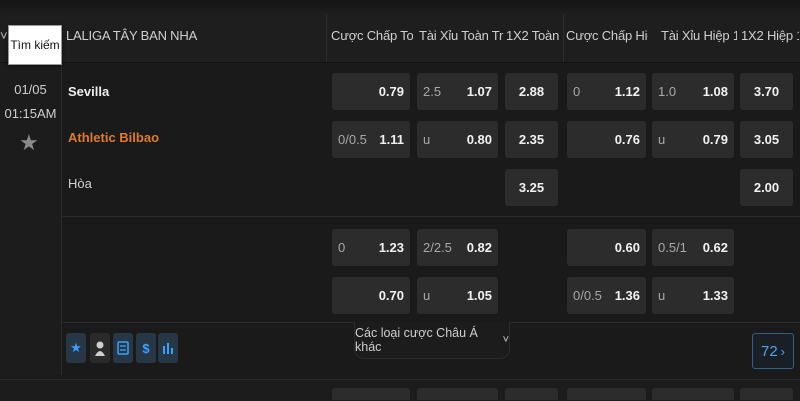  What do you see at coordinates (457, 139) in the screenshot?
I see `odds-cell: u 0.80` at bounding box center [457, 139].